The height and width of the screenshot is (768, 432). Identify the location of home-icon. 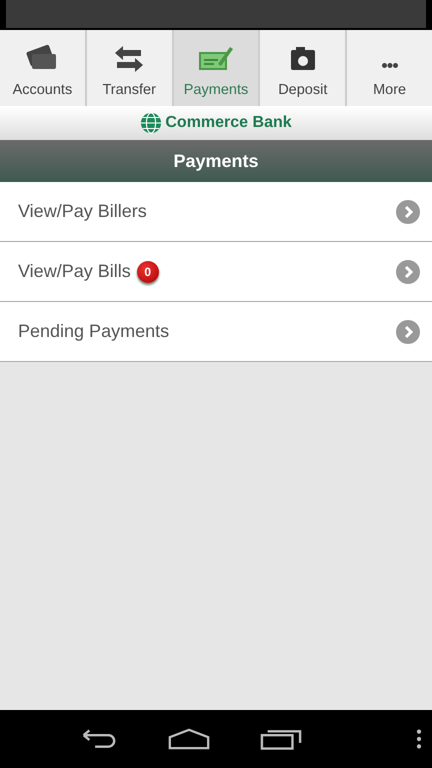
(189, 739).